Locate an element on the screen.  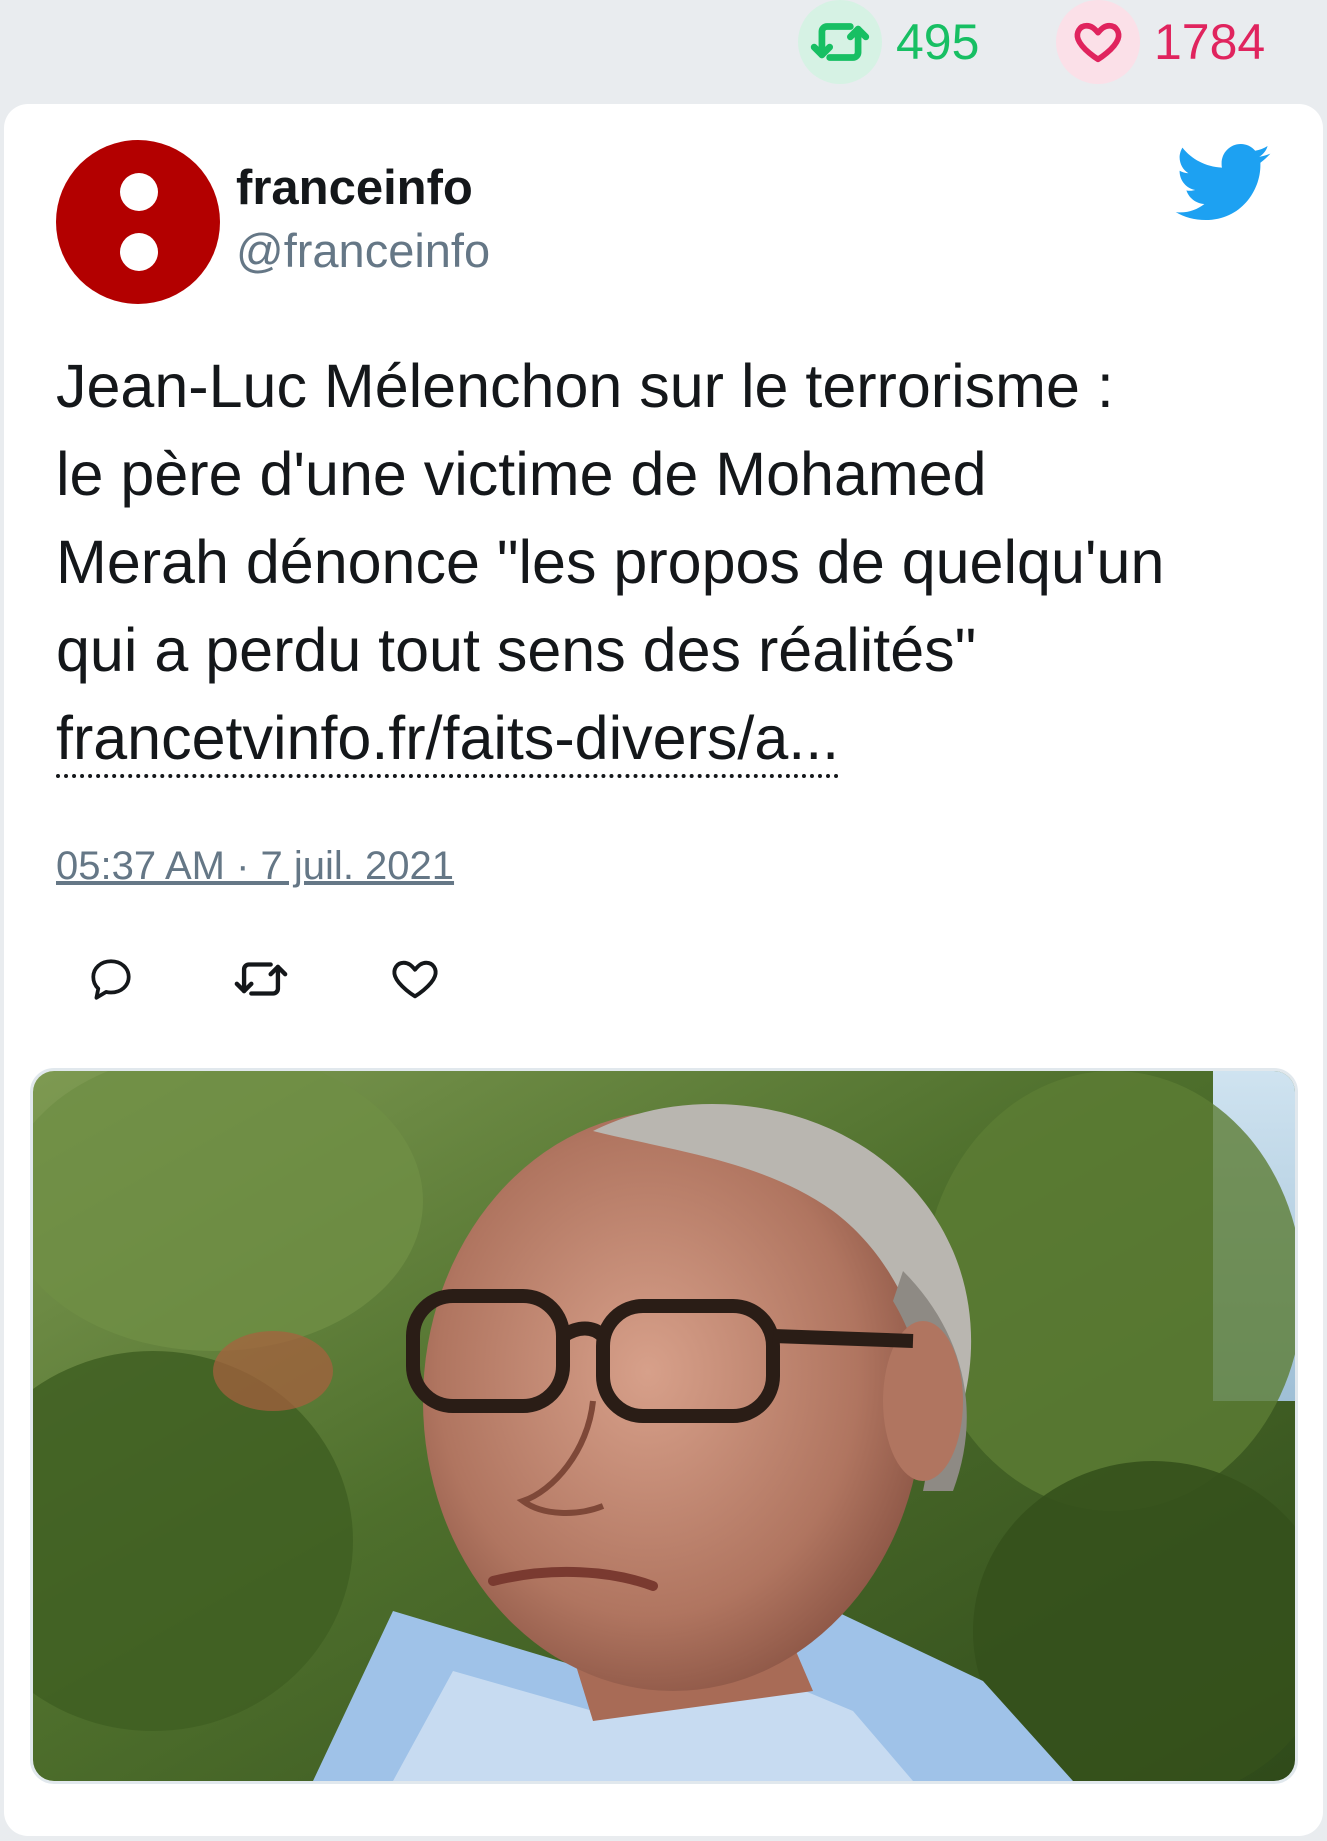
author-name: franceinfo is located at coordinates (354, 188).